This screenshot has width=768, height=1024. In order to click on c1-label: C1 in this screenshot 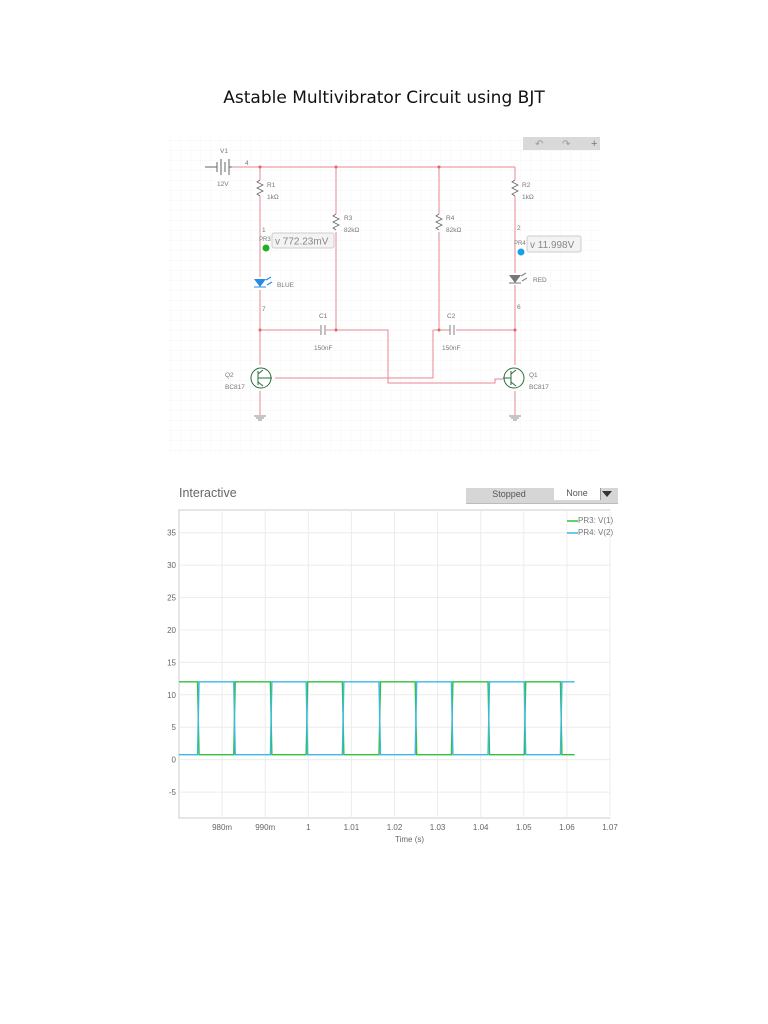, I will do `click(323, 316)`.